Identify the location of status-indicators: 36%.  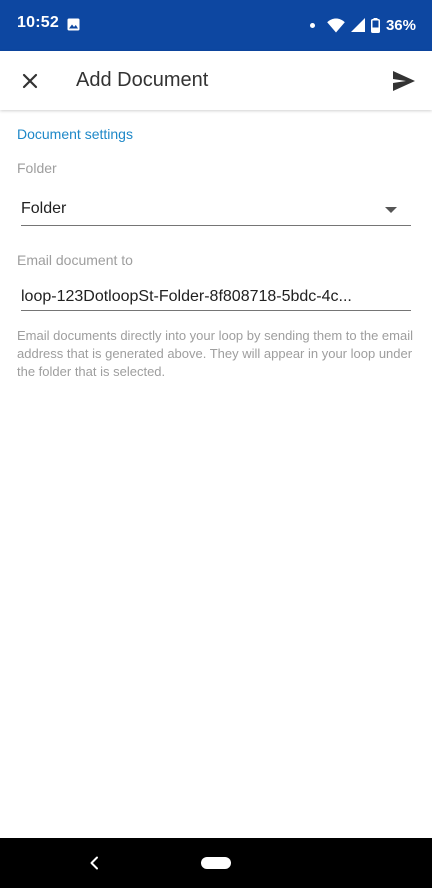
(362, 25).